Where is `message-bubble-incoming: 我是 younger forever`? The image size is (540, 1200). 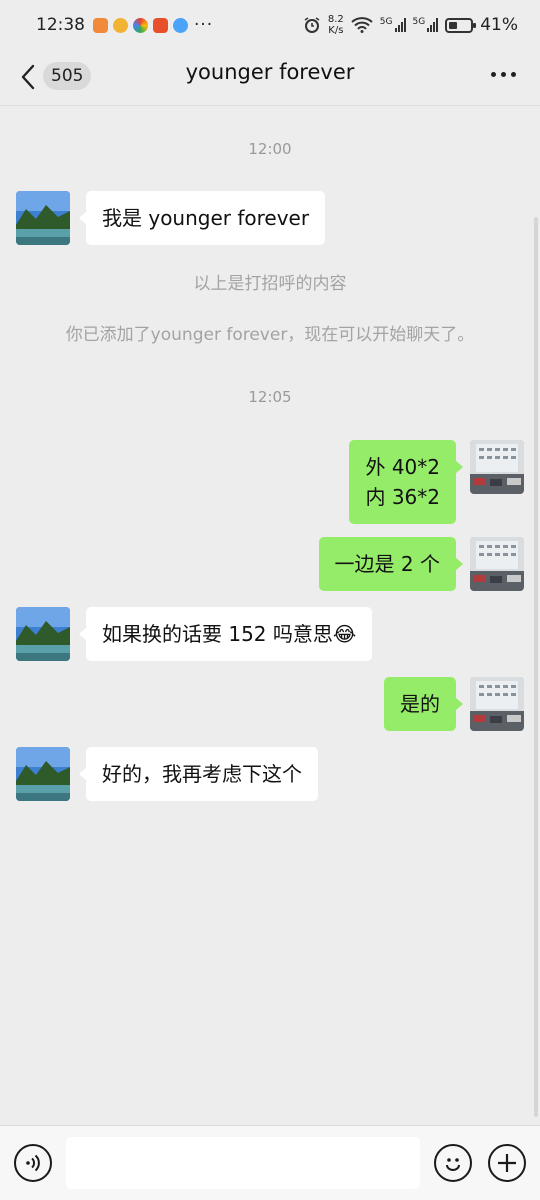
message-bubble-incoming: 我是 younger forever is located at coordinates (202, 218).